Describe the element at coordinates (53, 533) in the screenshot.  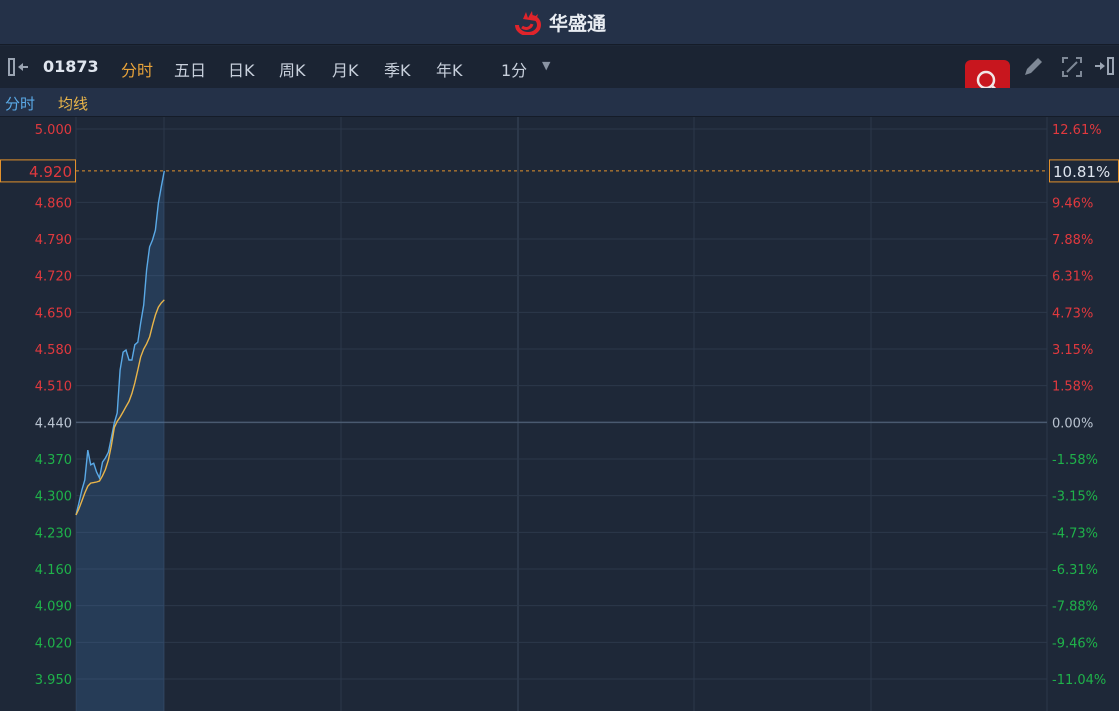
I see `price-tick-label: 4.230` at that location.